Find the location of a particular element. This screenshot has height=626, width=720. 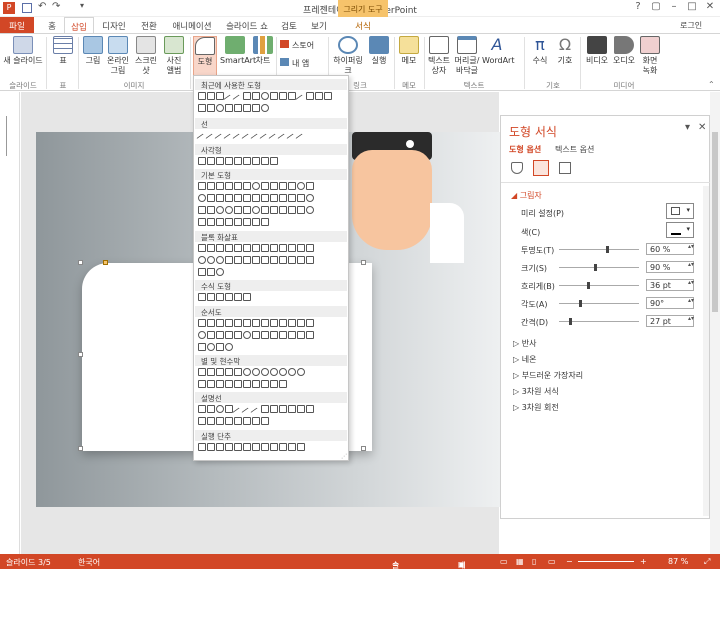

pane-options-icon: ▾ is located at coordinates (687, 127).